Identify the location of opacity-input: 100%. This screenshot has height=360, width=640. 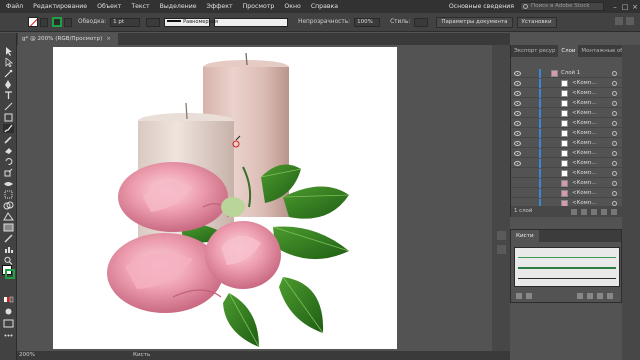
(367, 22).